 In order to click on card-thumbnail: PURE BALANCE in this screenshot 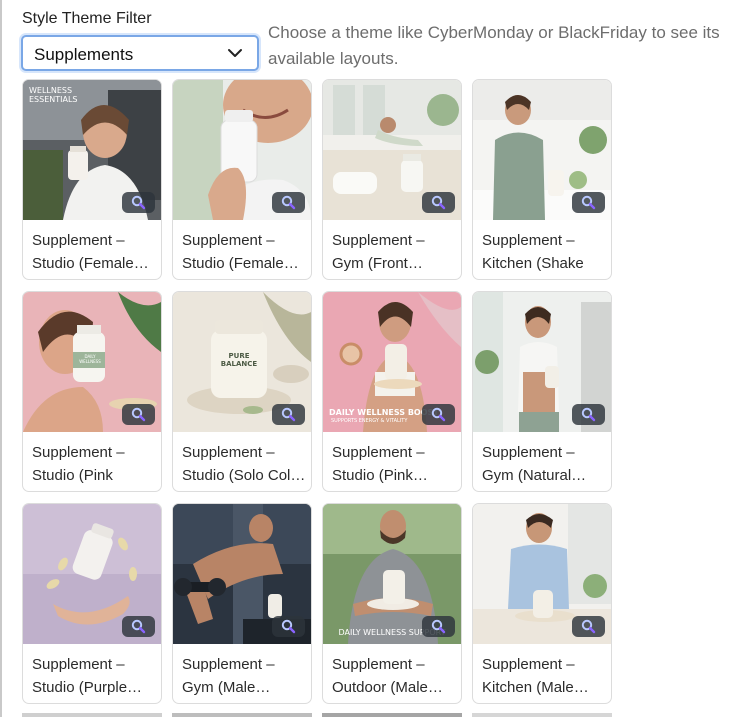, I will do `click(242, 362)`.